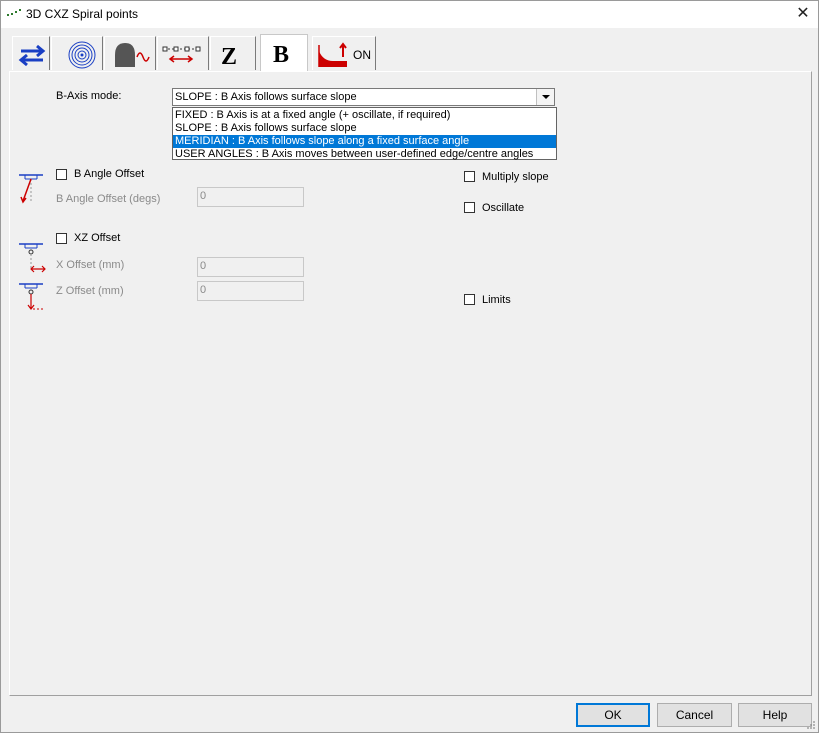  I want to click on multiply-slope-checkbox, so click(469, 176).